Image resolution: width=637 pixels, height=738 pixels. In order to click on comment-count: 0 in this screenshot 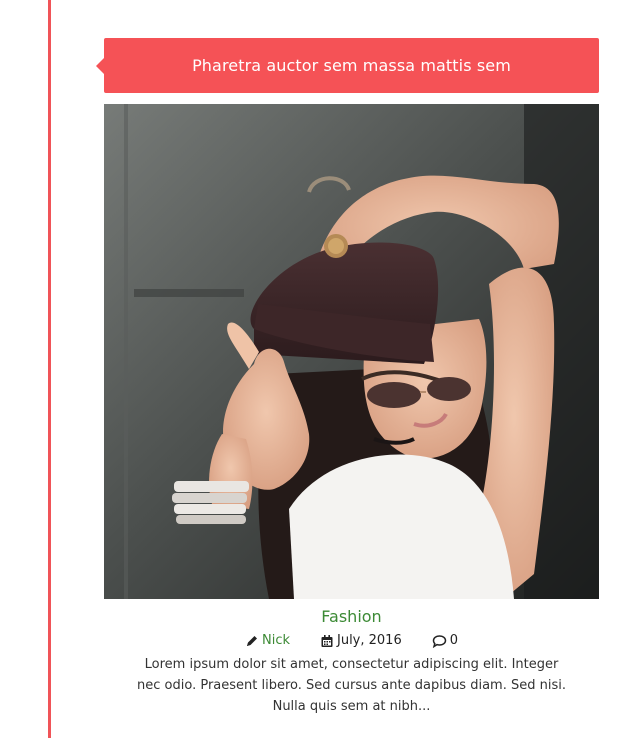, I will do `click(454, 640)`.